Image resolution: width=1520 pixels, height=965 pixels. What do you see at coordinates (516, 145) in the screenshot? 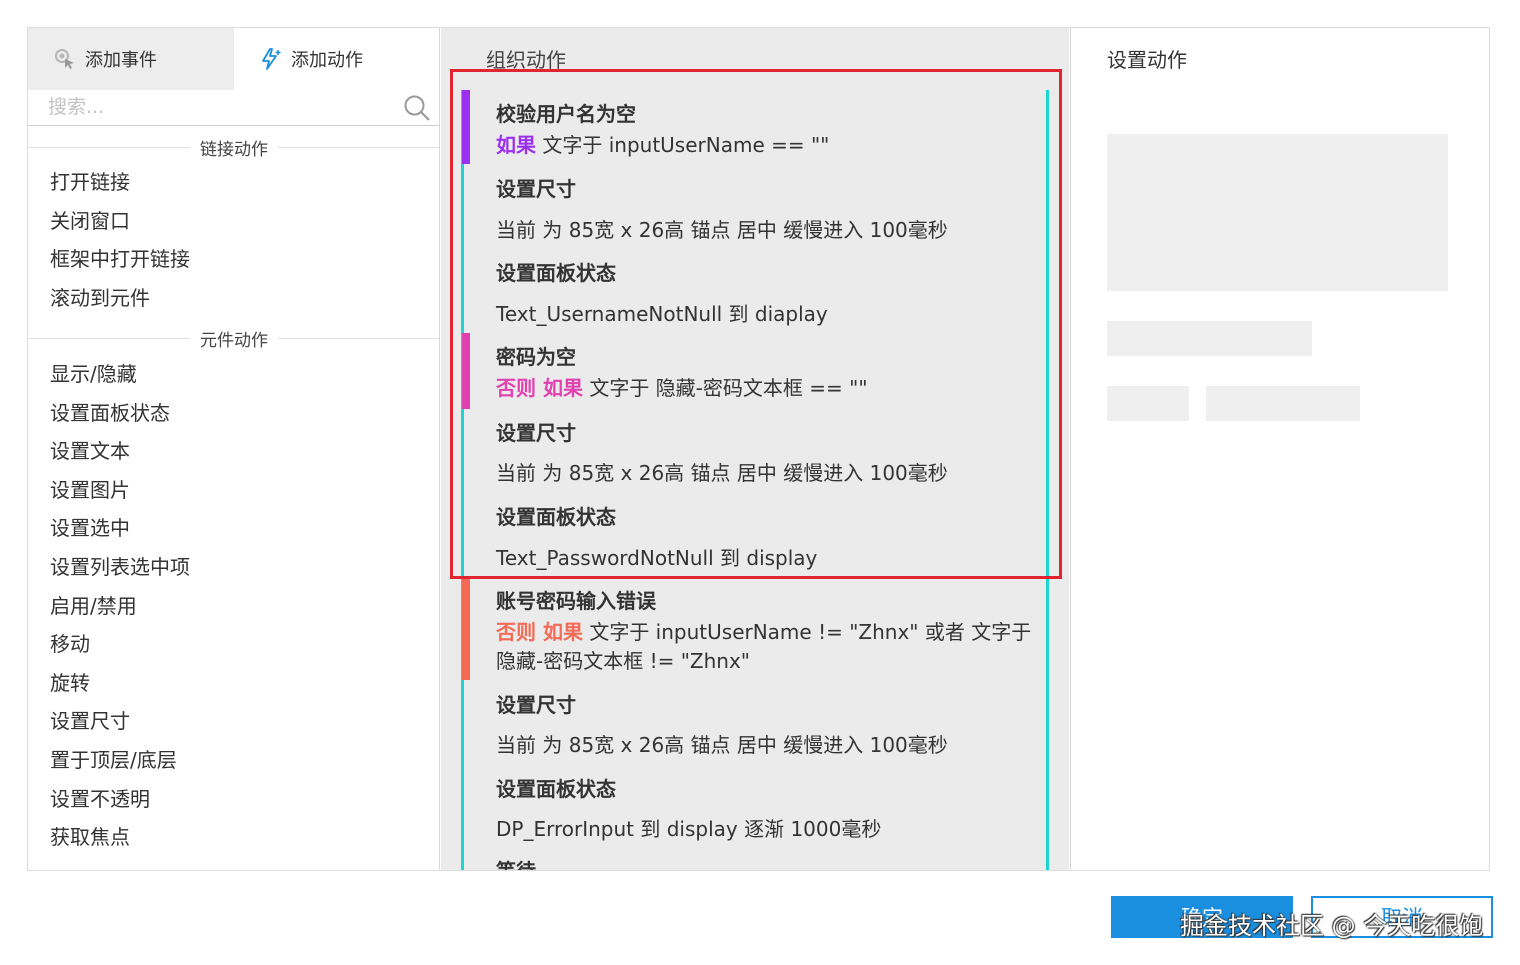
I see `condition-keyword: 如果` at bounding box center [516, 145].